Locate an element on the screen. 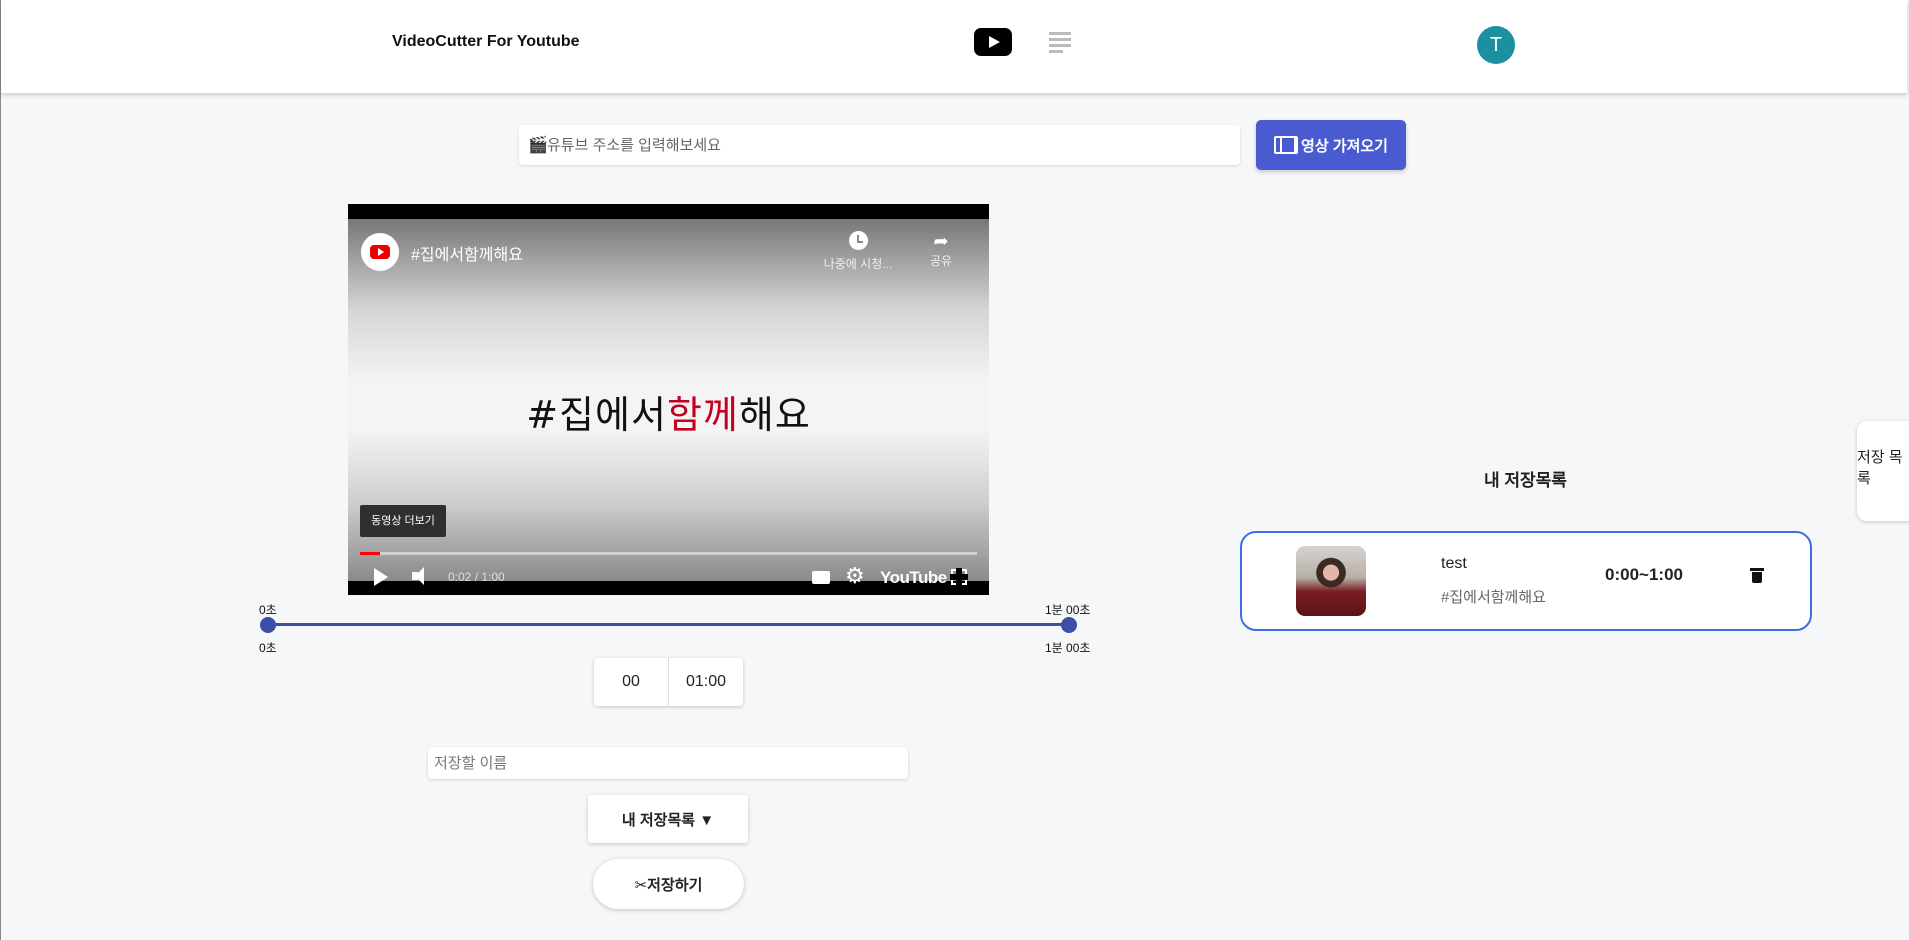  share-label: 공유 is located at coordinates (941, 261).